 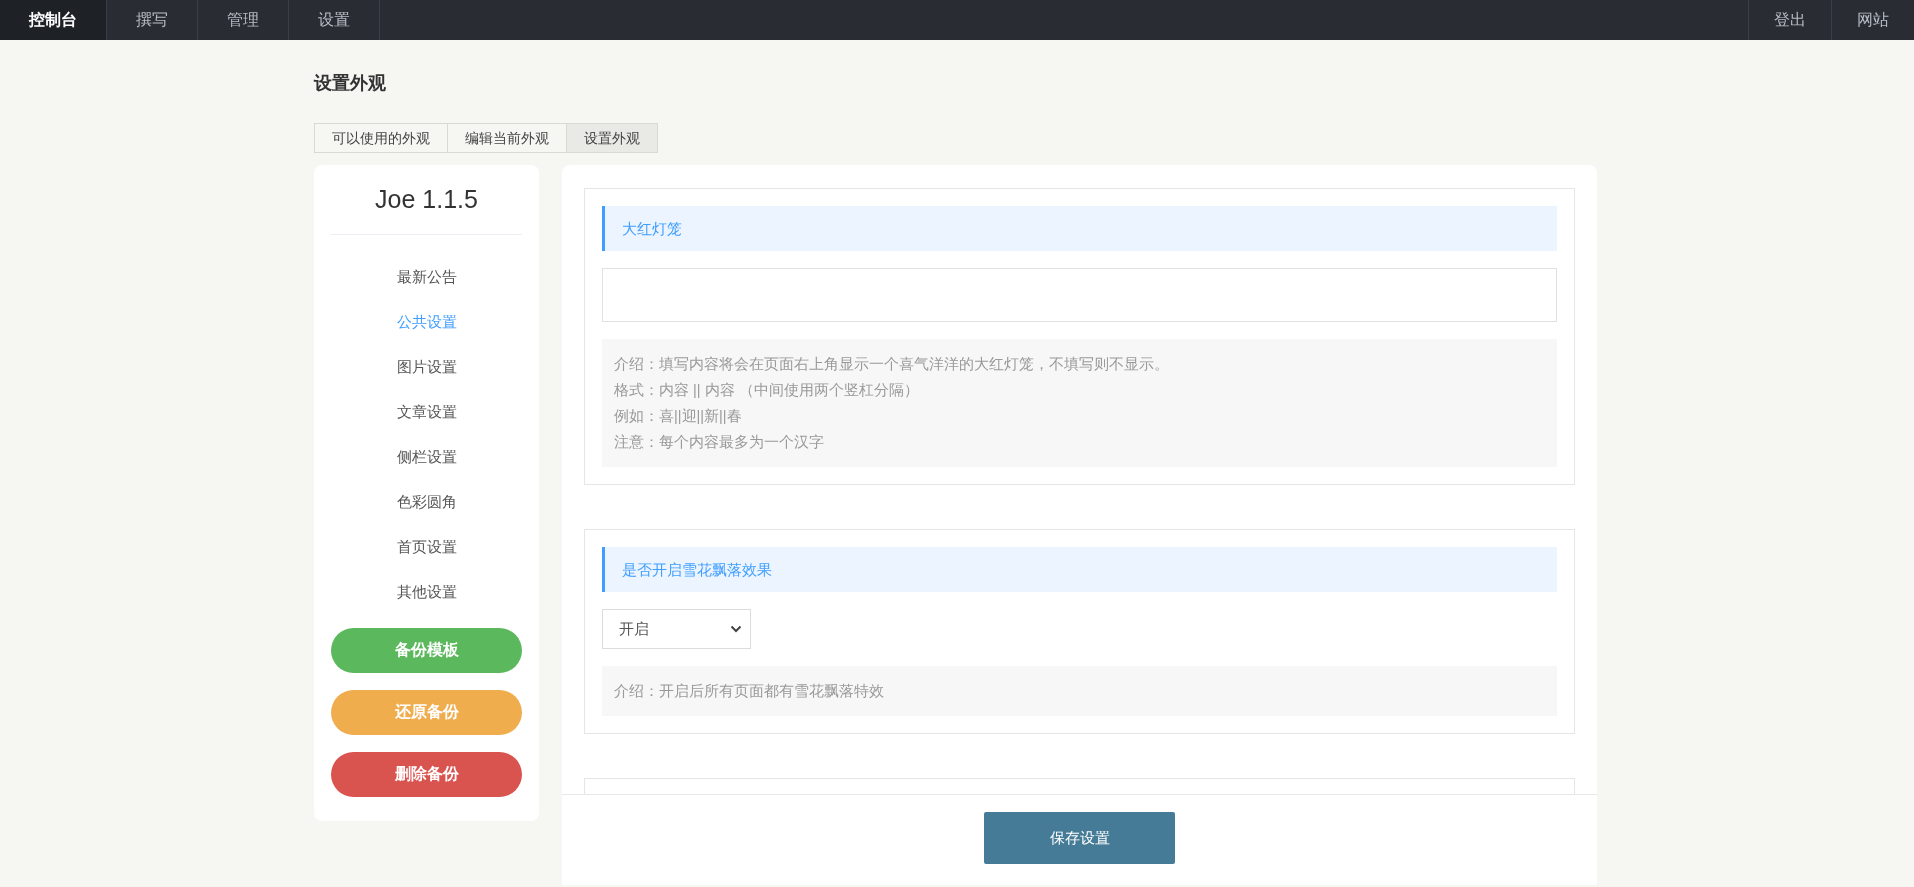 I want to click on sidebar-item: 文章设置, so click(x=426, y=411).